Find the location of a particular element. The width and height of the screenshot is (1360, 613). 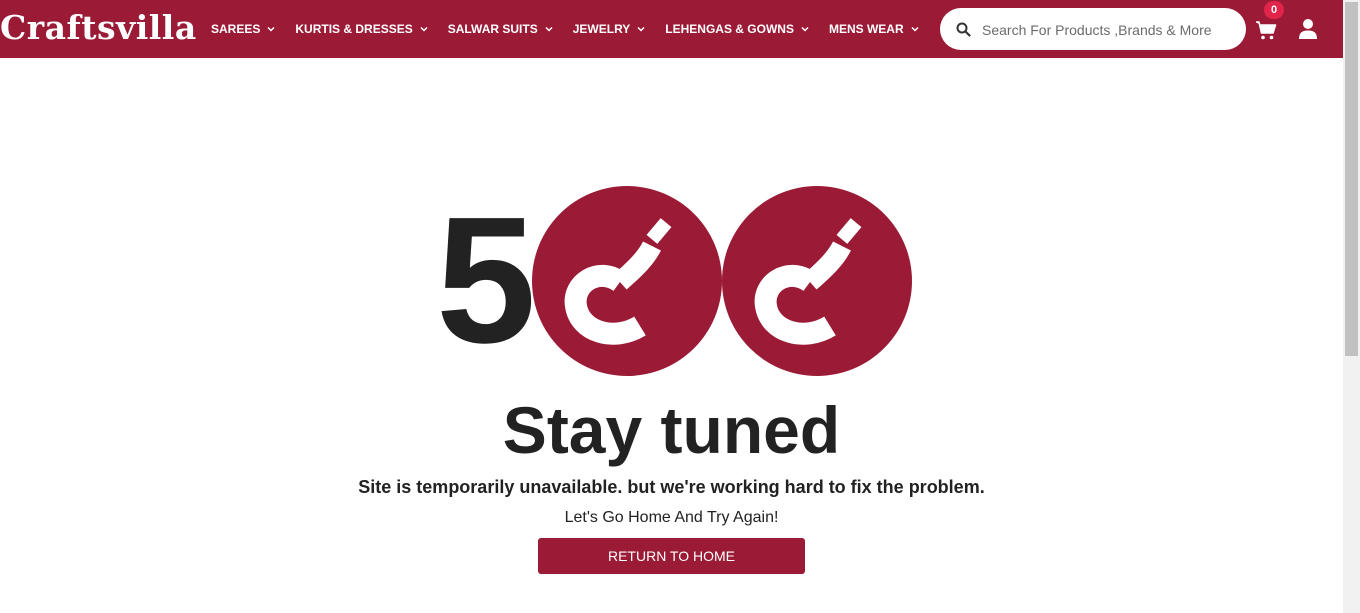

search-input is located at coordinates (1107, 30).